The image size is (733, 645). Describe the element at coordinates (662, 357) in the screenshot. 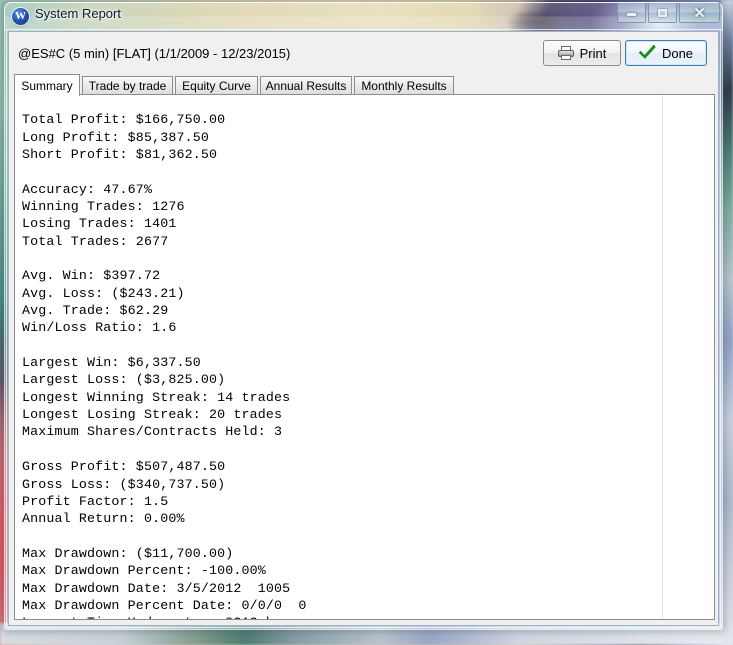

I see `text-margin-line` at that location.